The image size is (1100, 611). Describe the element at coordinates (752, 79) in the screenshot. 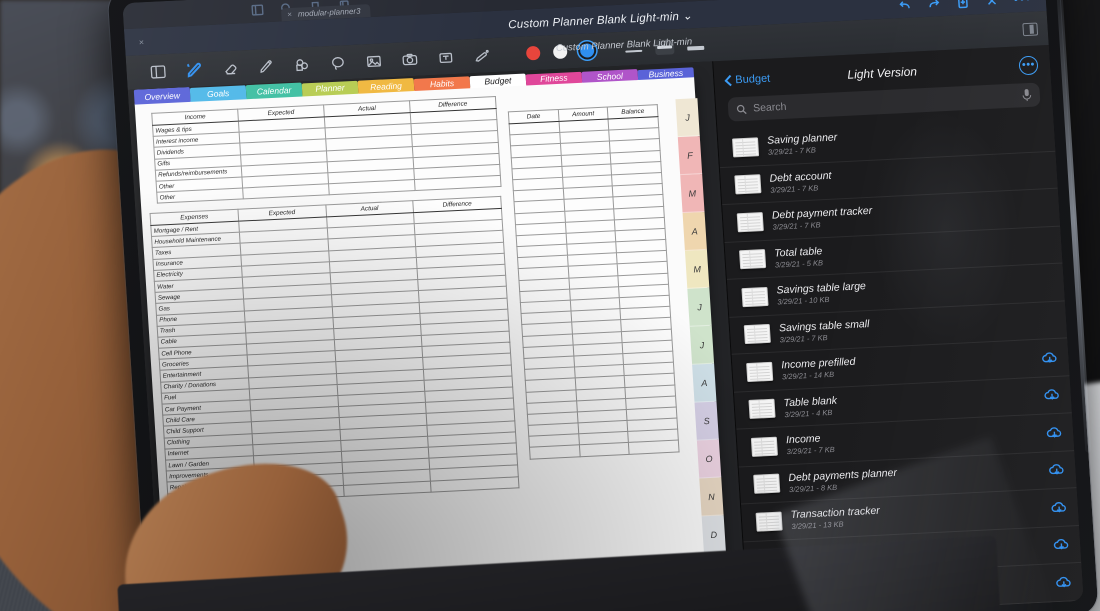

I see `back-button-label: Budget` at that location.